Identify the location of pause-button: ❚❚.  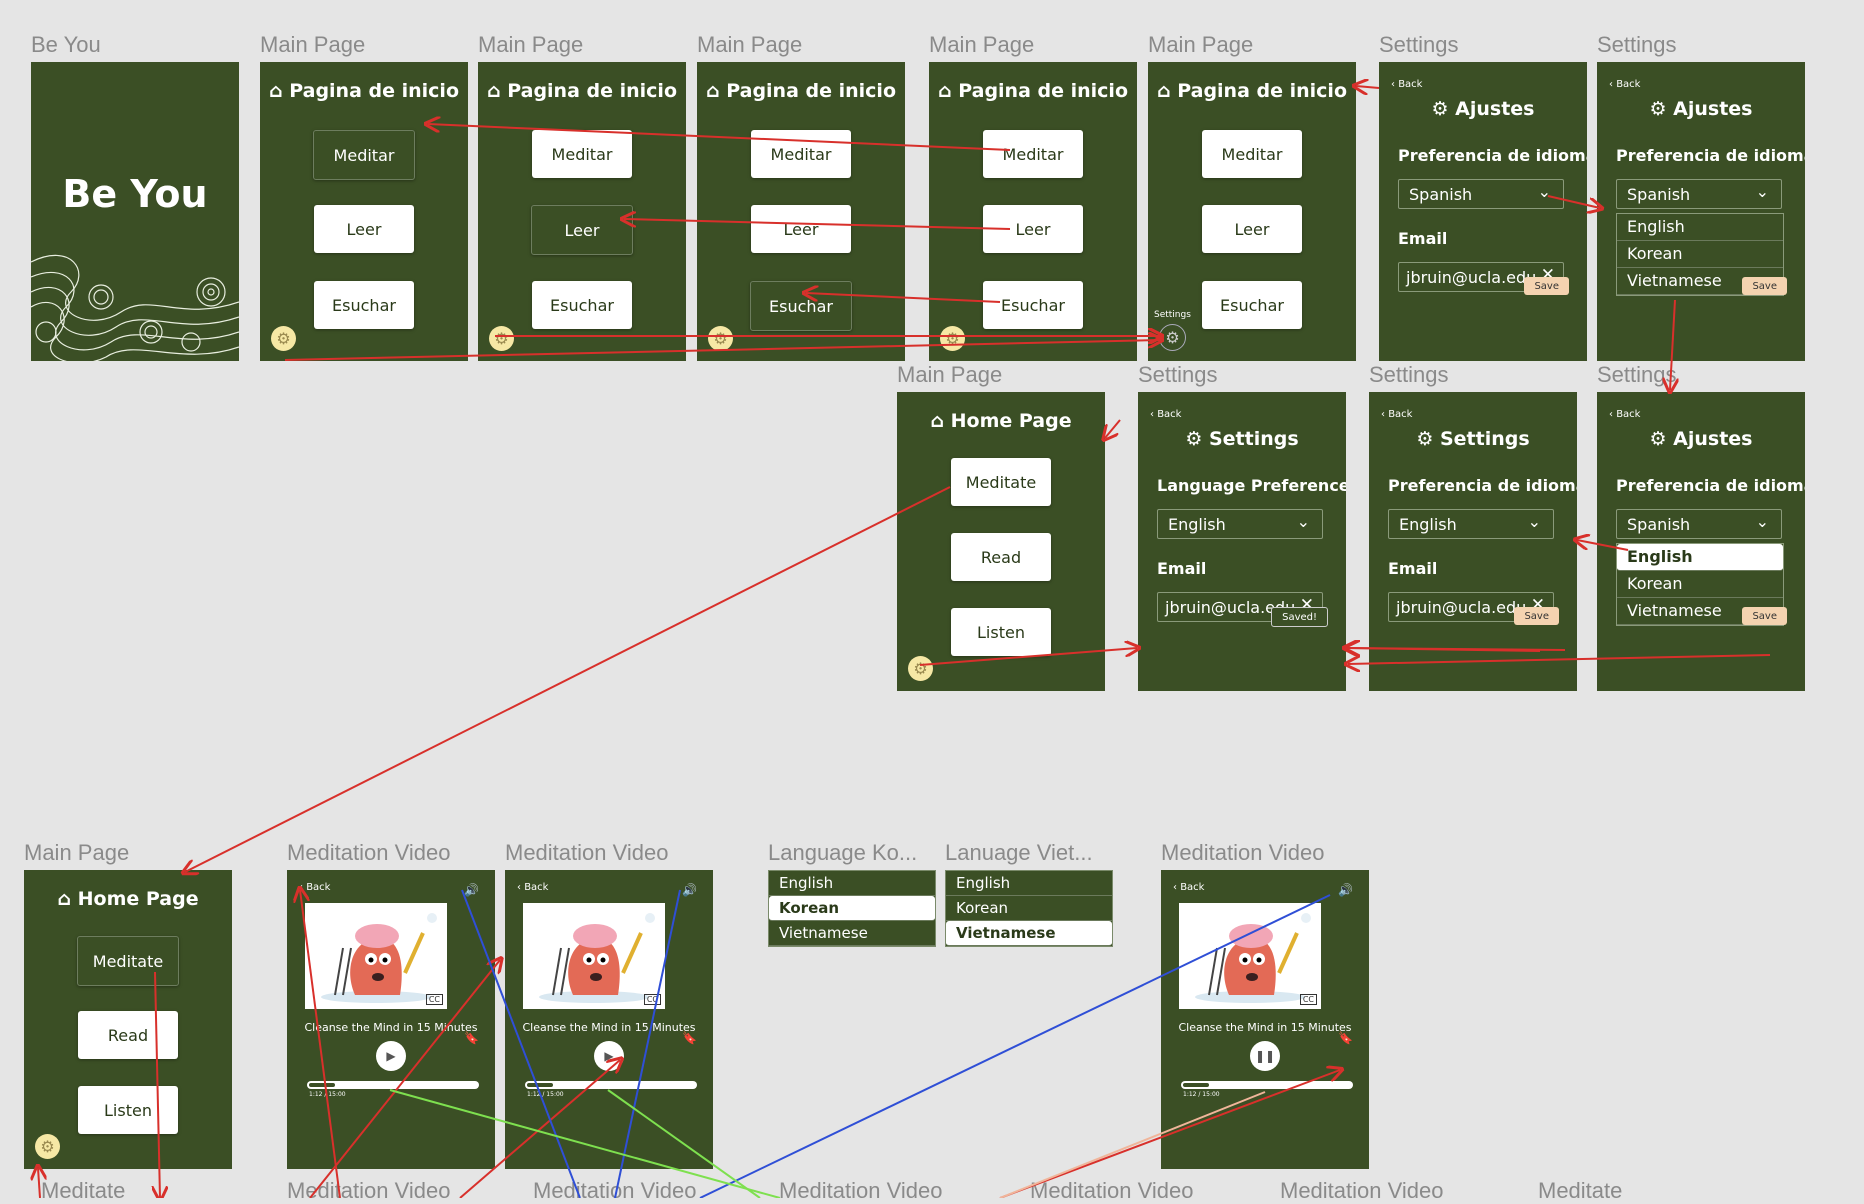
(1265, 1056).